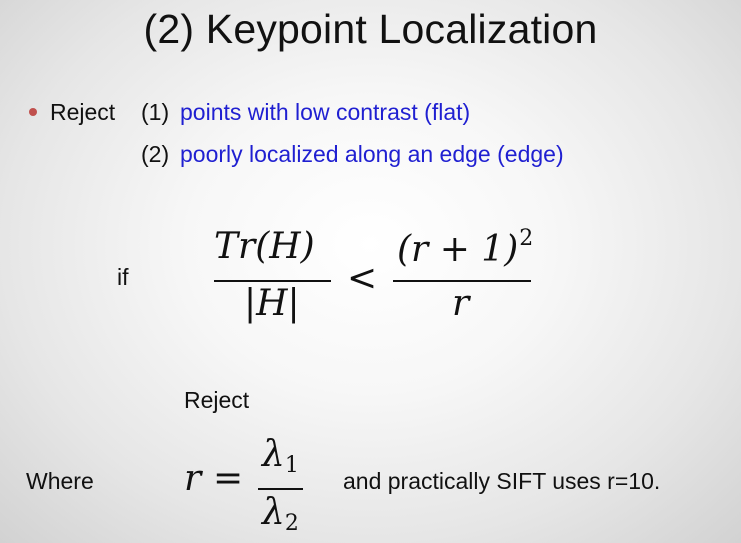 Image resolution: width=741 pixels, height=543 pixels. What do you see at coordinates (370, 29) in the screenshot?
I see `slide-title: (2) Keypoint Localization` at bounding box center [370, 29].